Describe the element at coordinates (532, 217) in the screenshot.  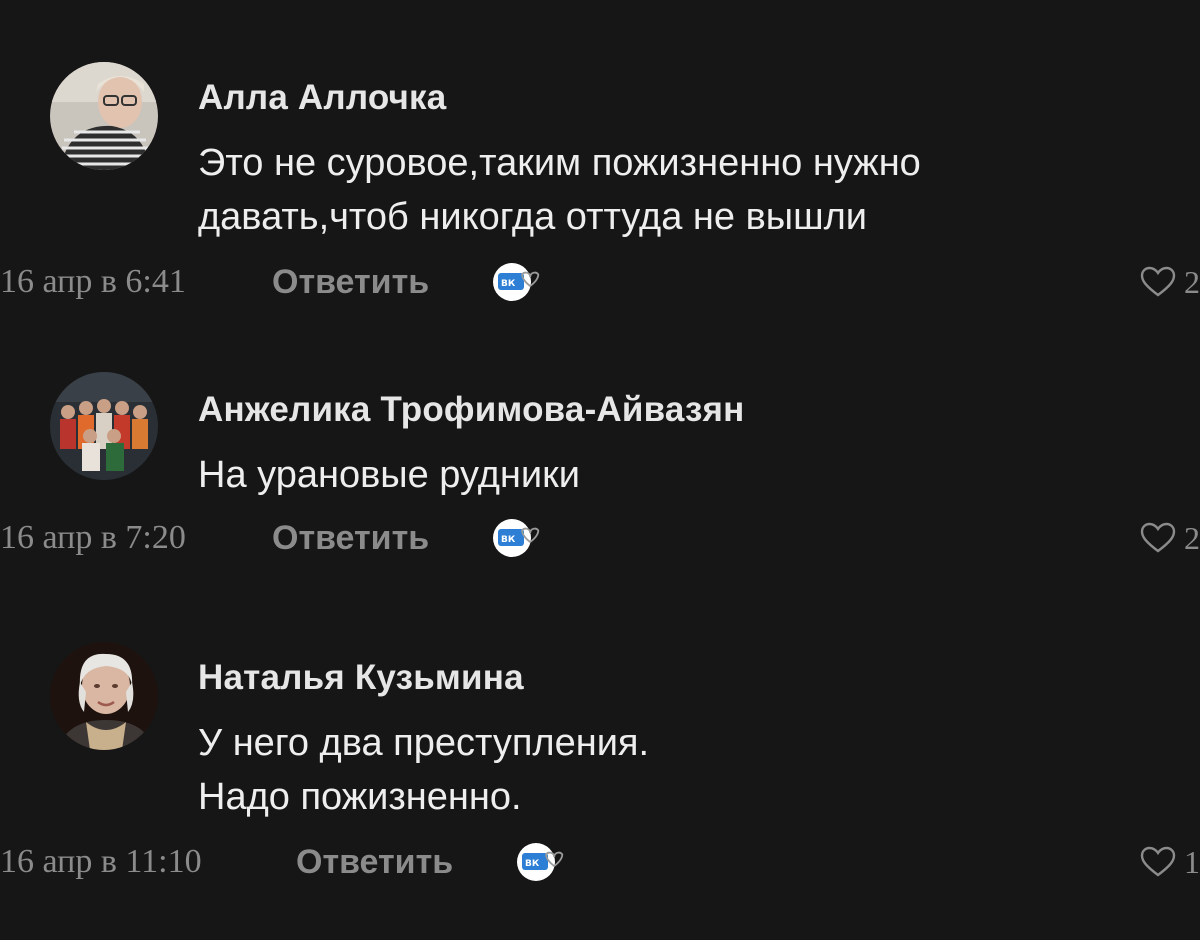
I see `comment-text-line: давать,чтоб никогда оттуда не вышли` at that location.